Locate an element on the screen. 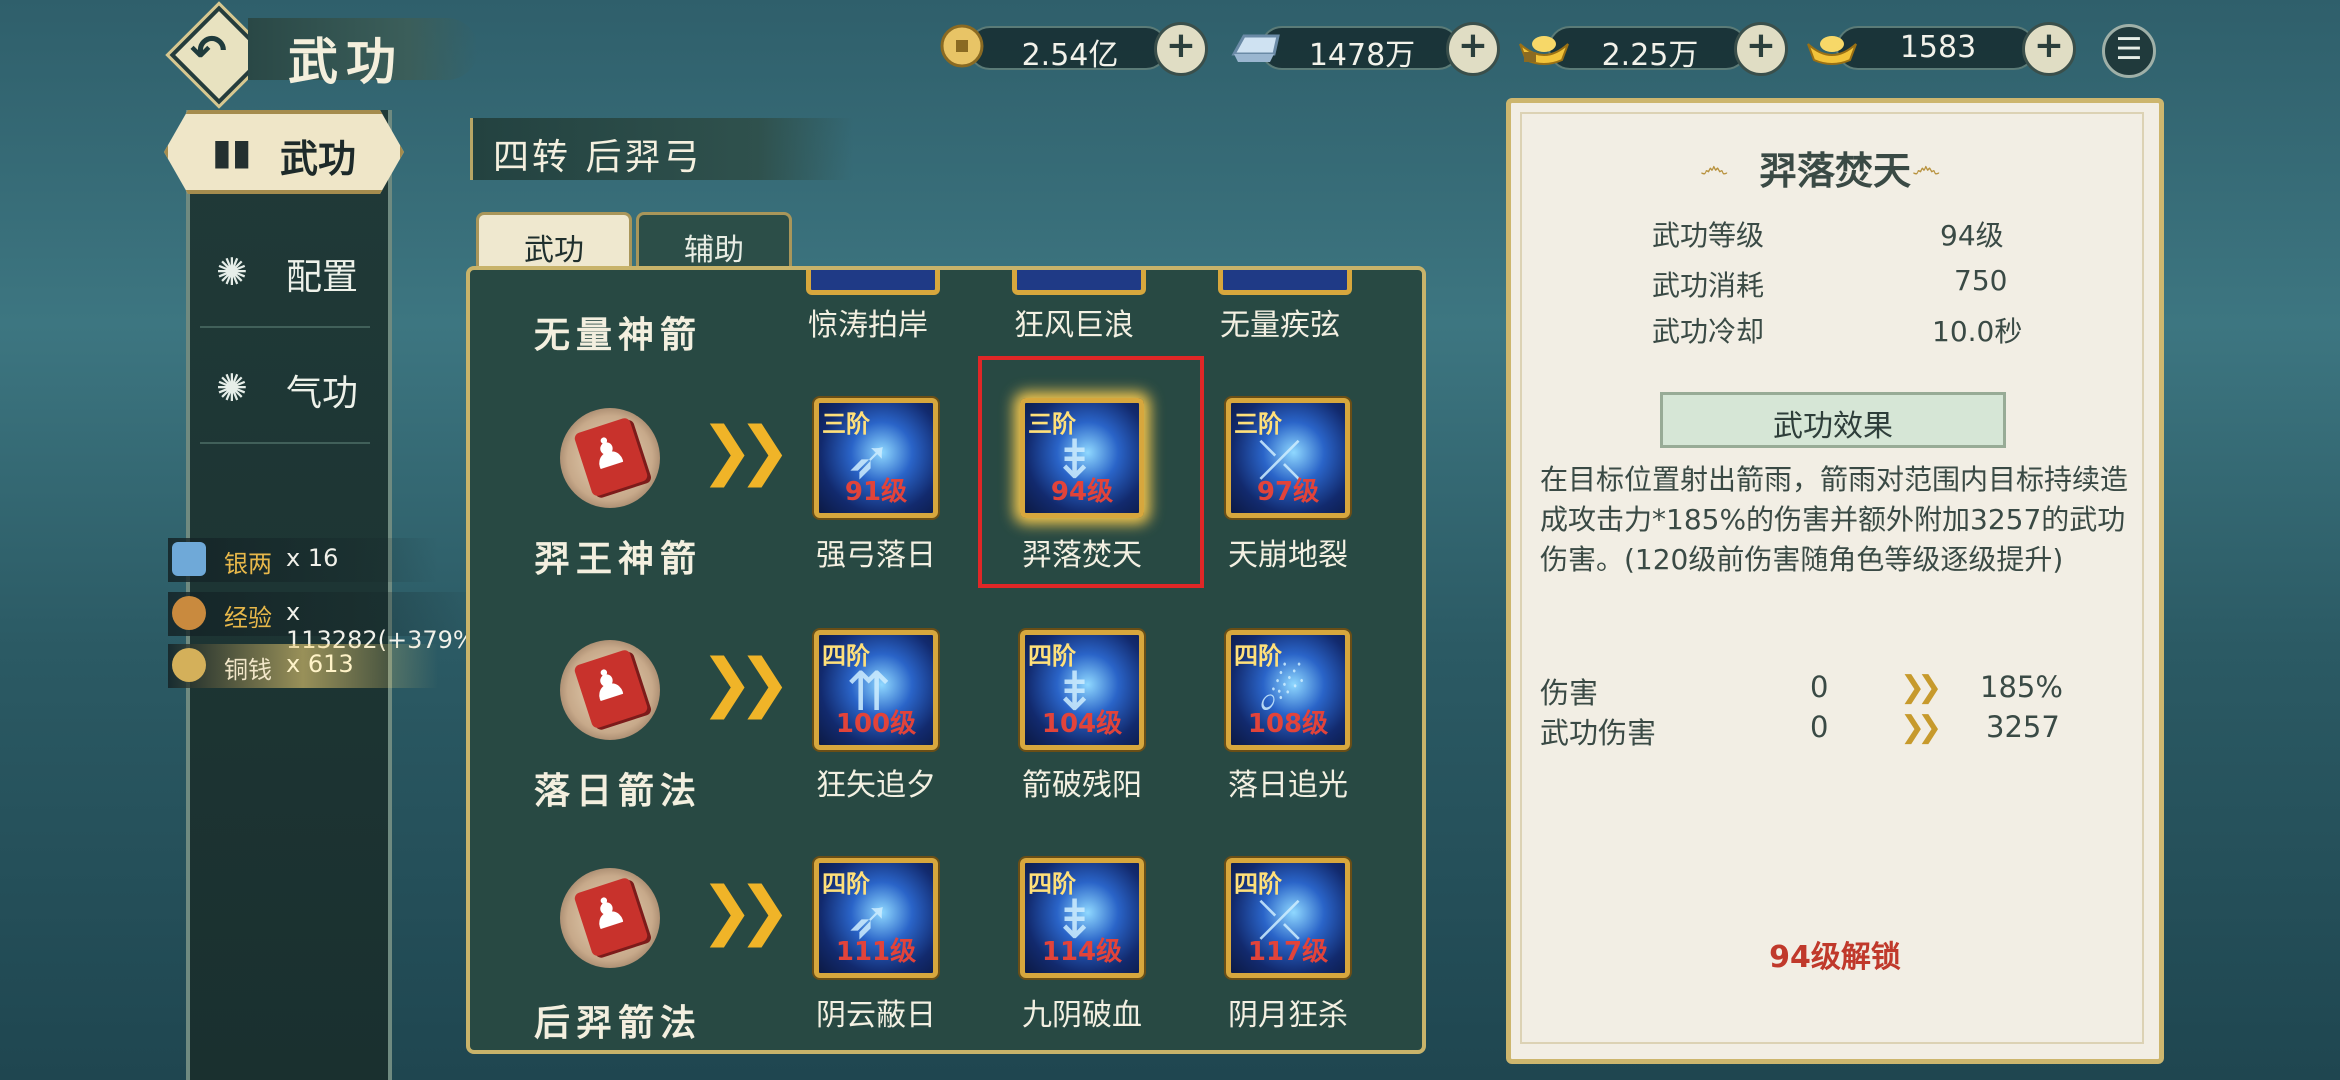  skill-name: 强弓落日 is located at coordinates (876, 552).